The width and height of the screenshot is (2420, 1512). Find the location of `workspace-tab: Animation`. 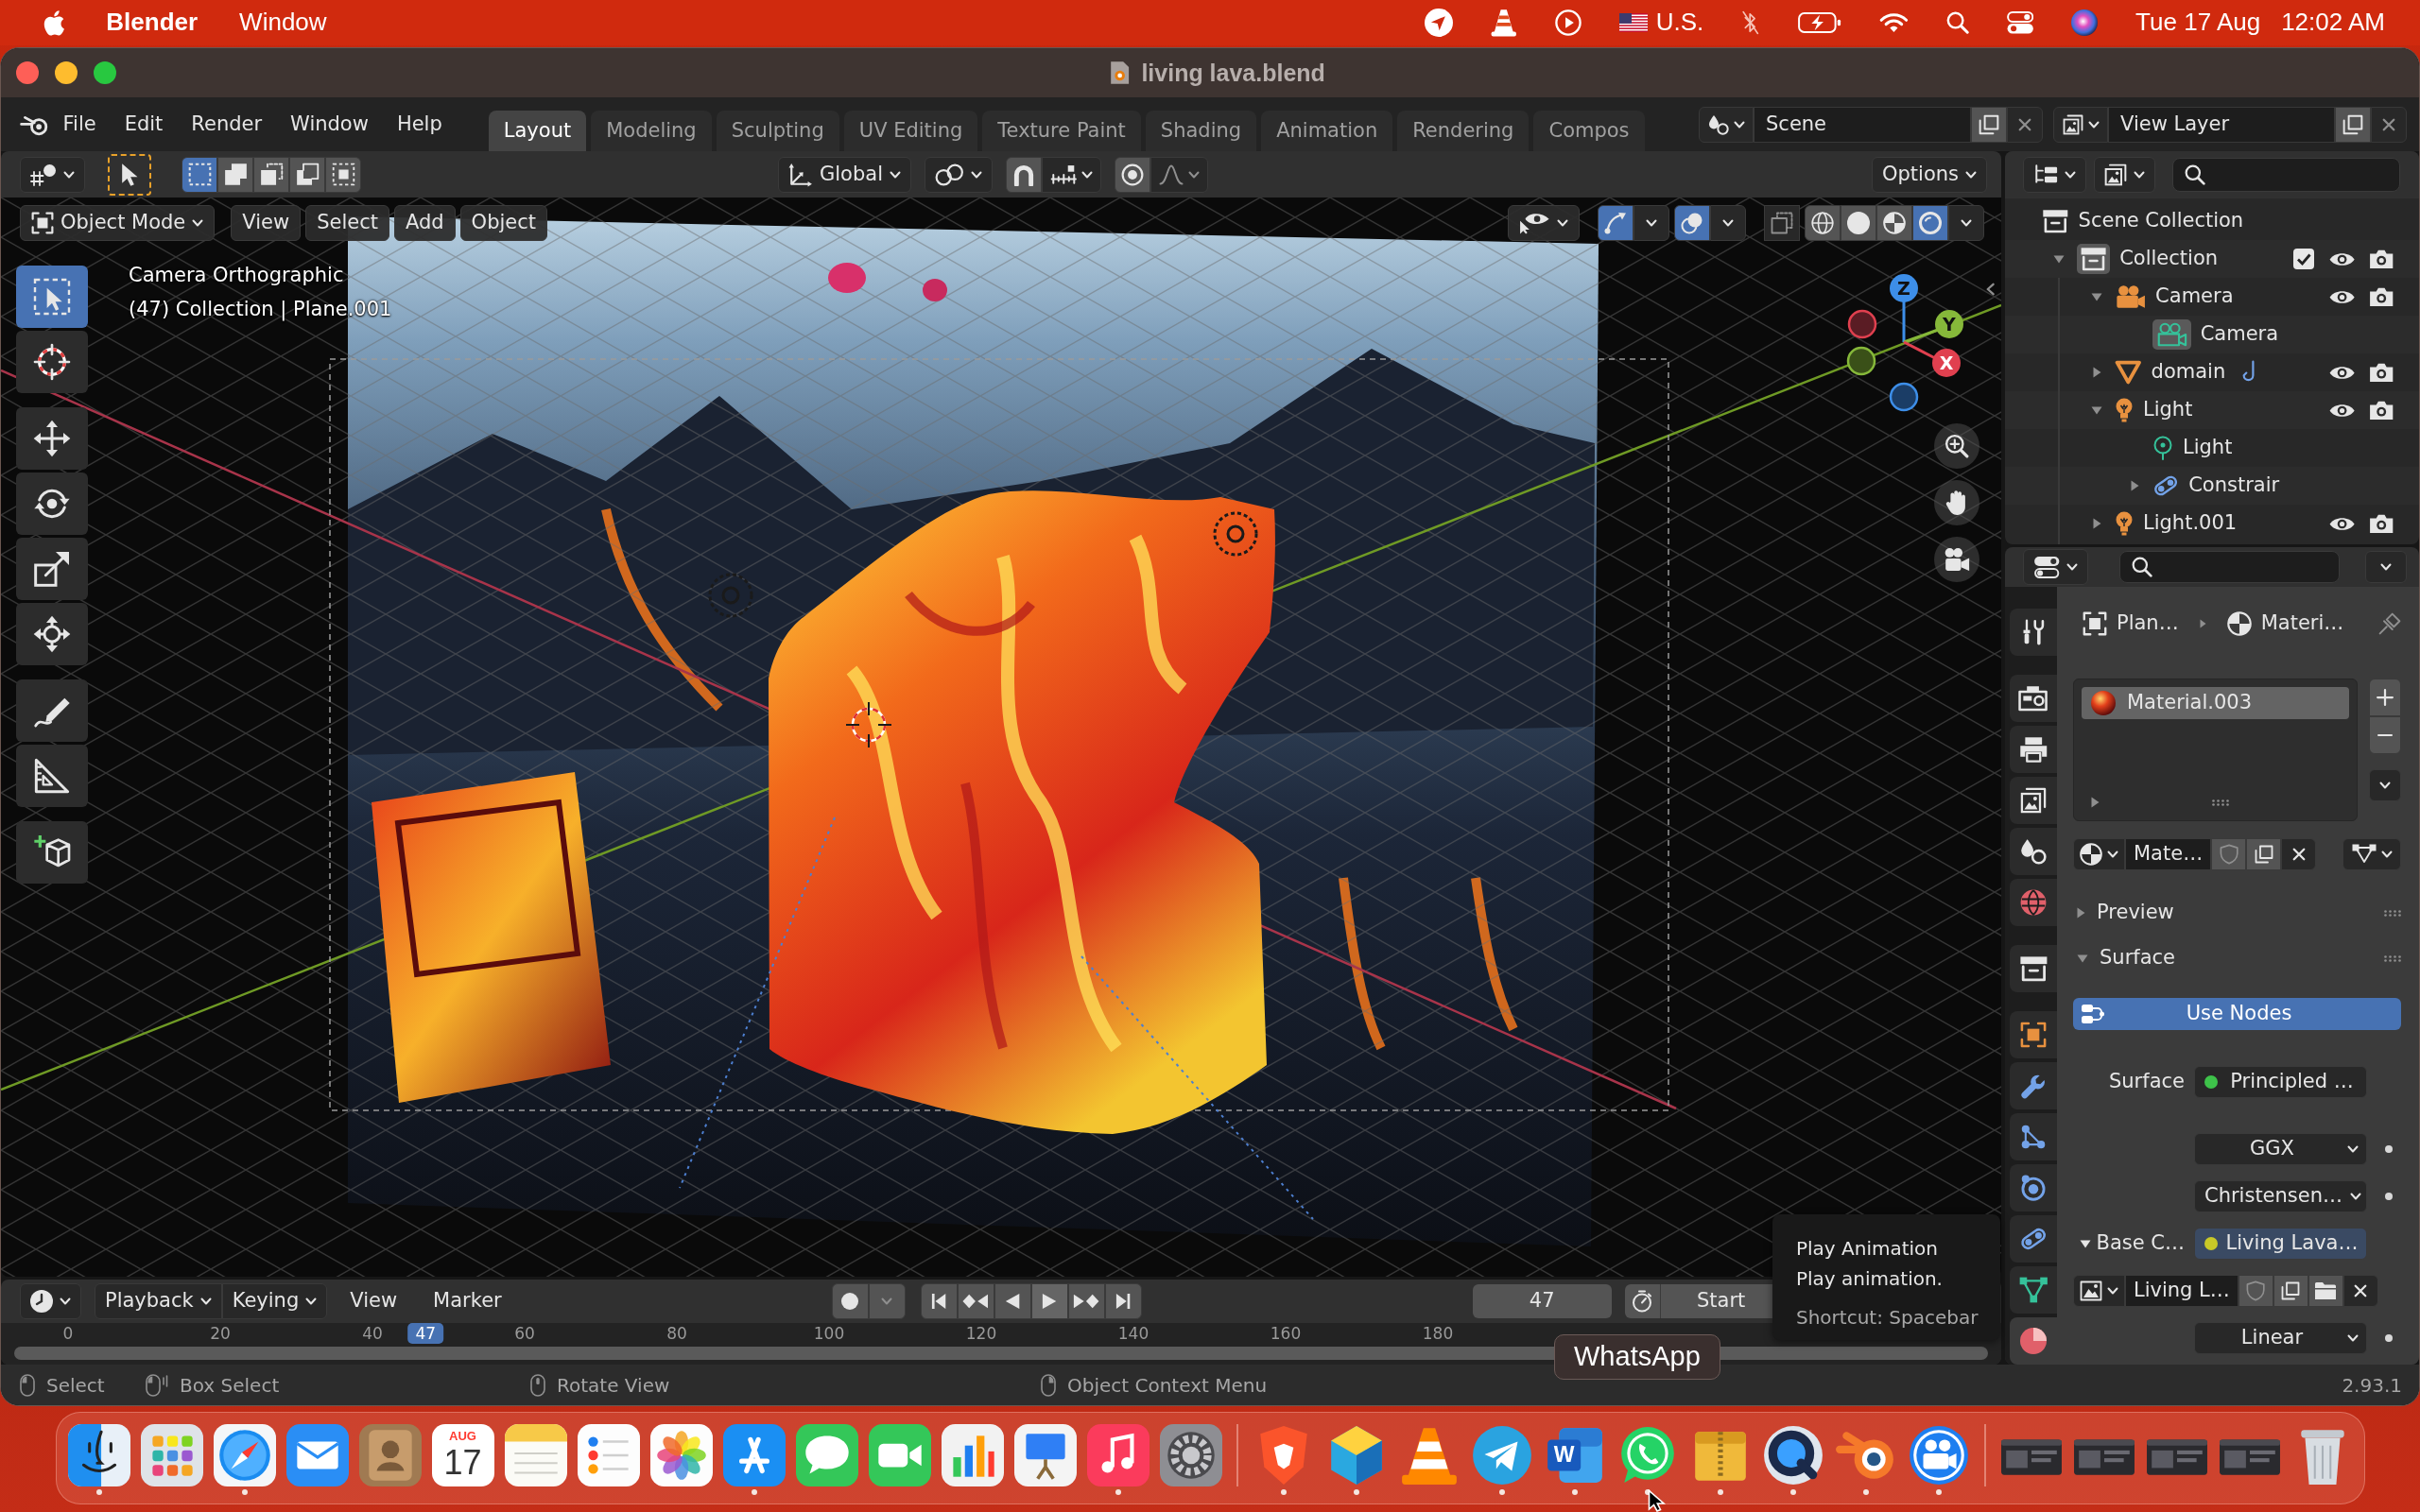

workspace-tab: Animation is located at coordinates (1327, 131).